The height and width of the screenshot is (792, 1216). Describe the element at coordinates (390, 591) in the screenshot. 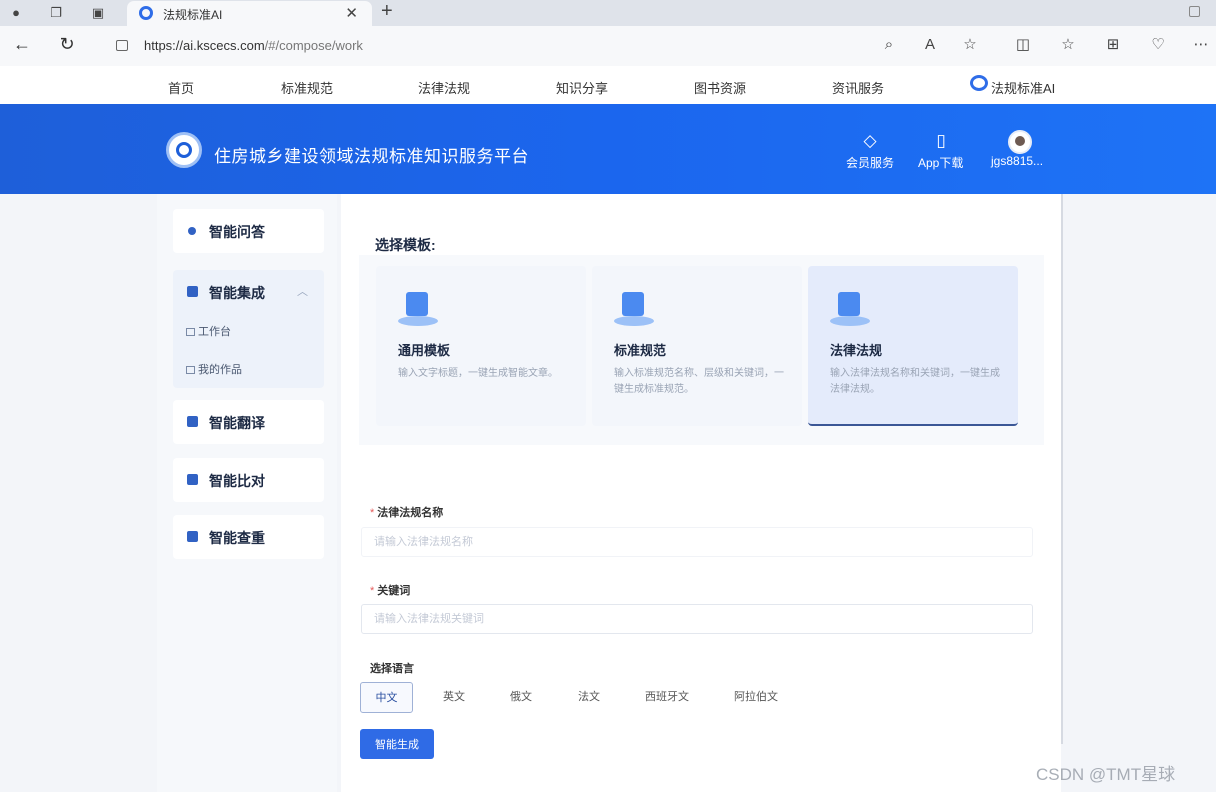

I see `keyword-label: * 关键词` at that location.